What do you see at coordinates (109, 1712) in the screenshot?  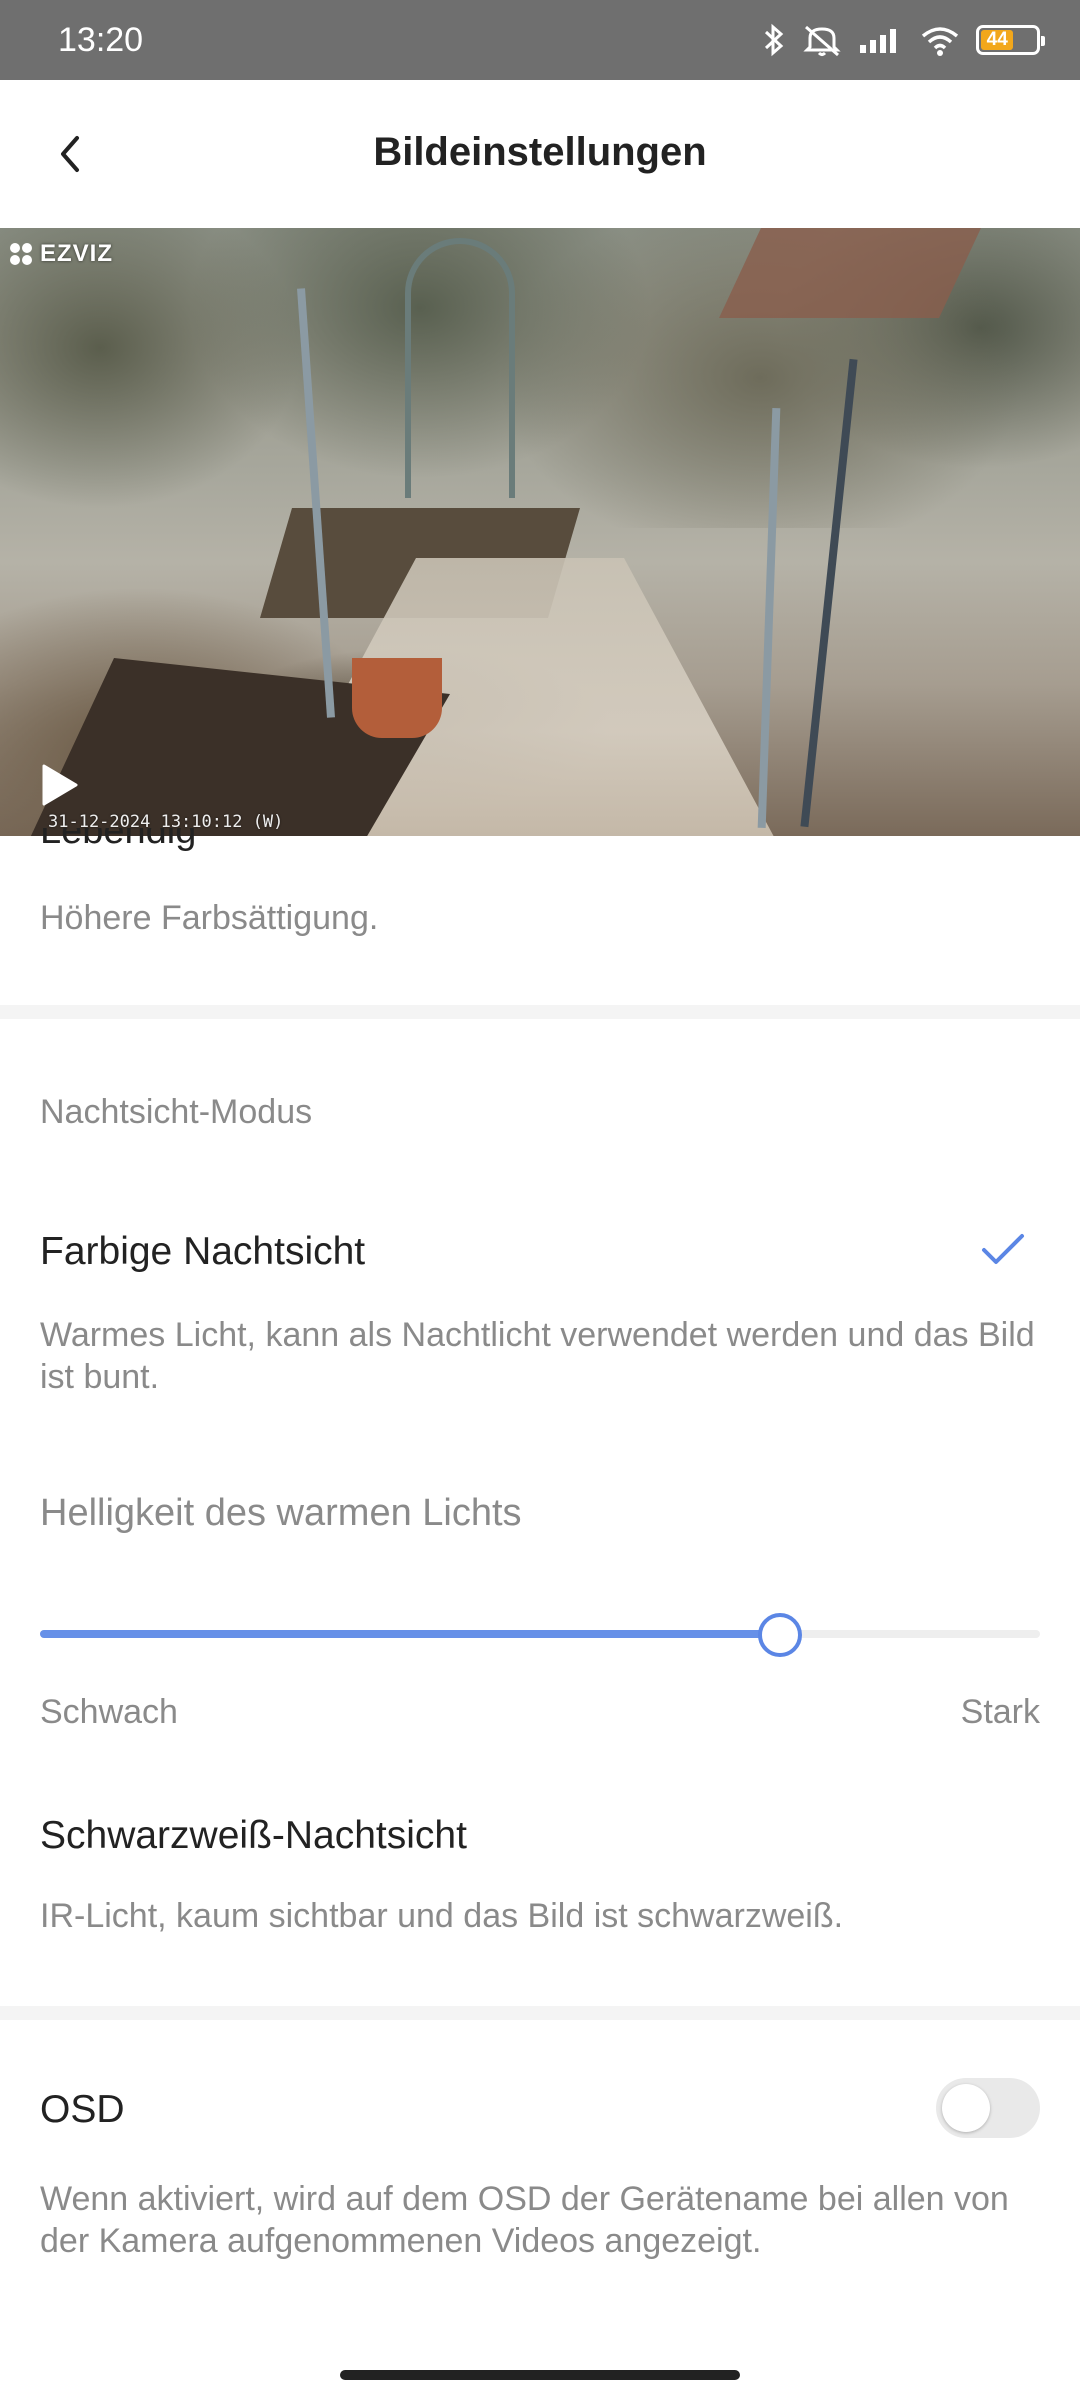 I see `slider-min-label: Schwach` at bounding box center [109, 1712].